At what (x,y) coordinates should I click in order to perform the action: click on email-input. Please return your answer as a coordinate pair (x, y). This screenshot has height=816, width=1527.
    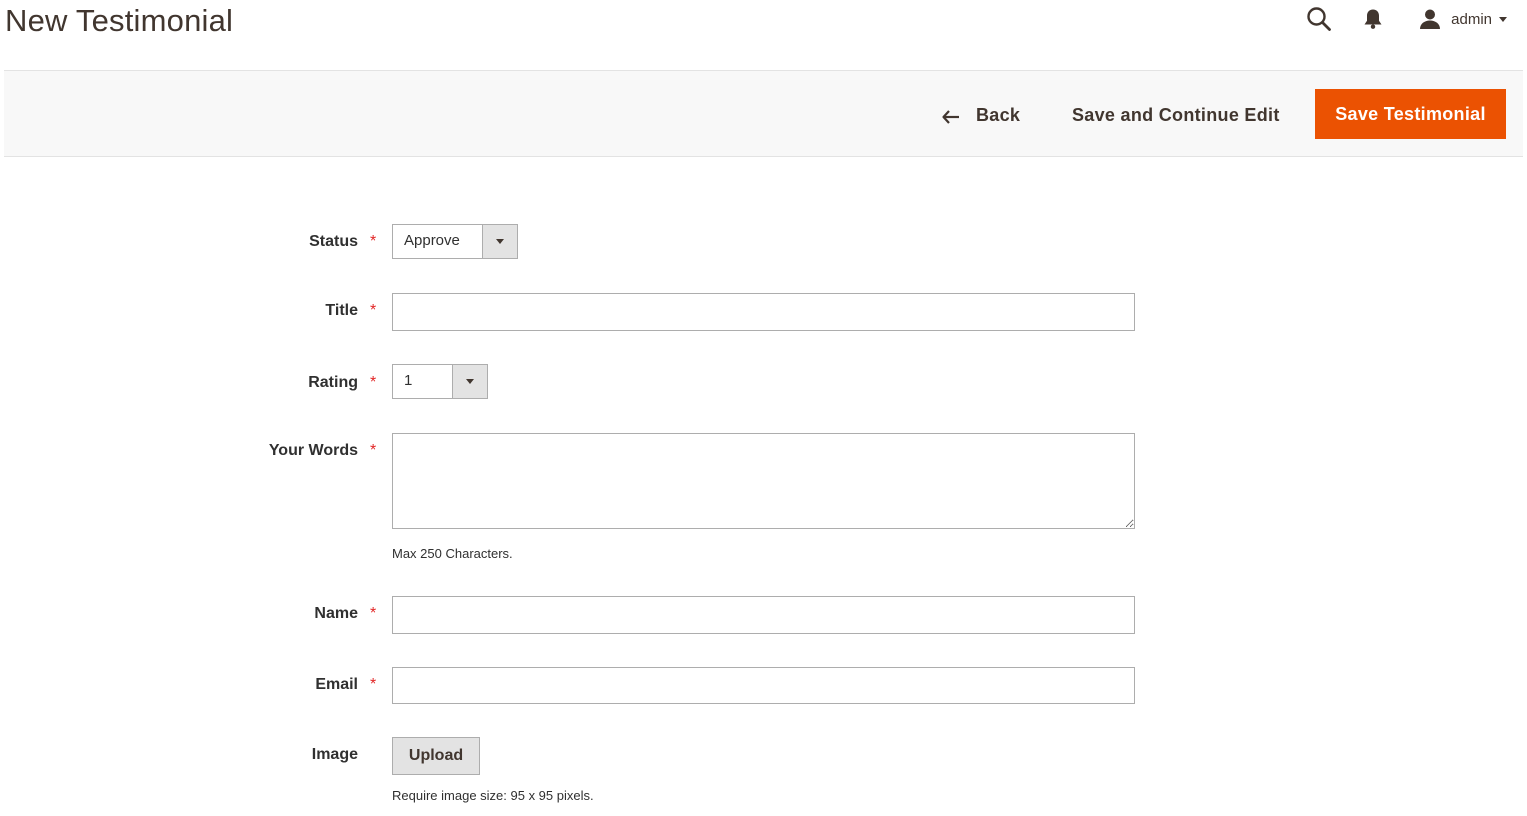
    Looking at the image, I should click on (763, 685).